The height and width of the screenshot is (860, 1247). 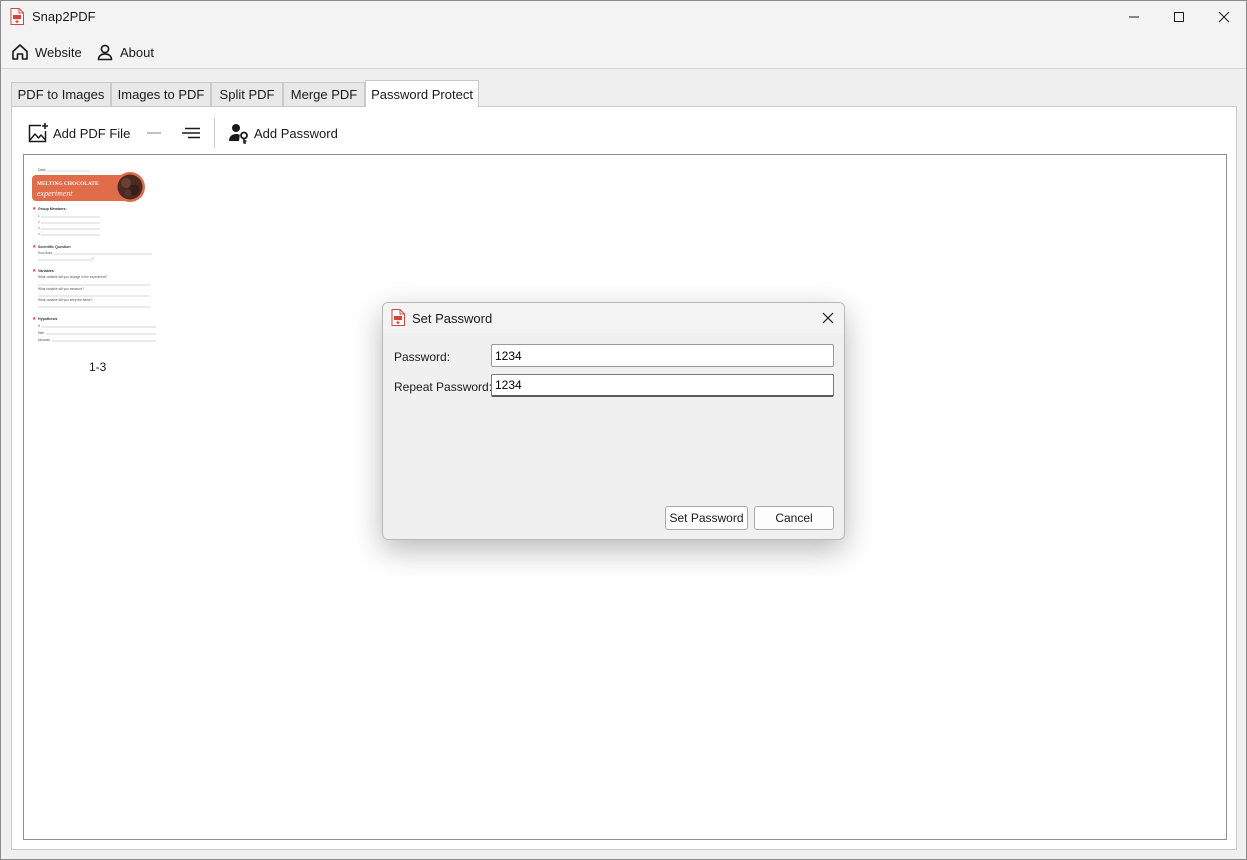 I want to click on password-input, so click(x=662, y=355).